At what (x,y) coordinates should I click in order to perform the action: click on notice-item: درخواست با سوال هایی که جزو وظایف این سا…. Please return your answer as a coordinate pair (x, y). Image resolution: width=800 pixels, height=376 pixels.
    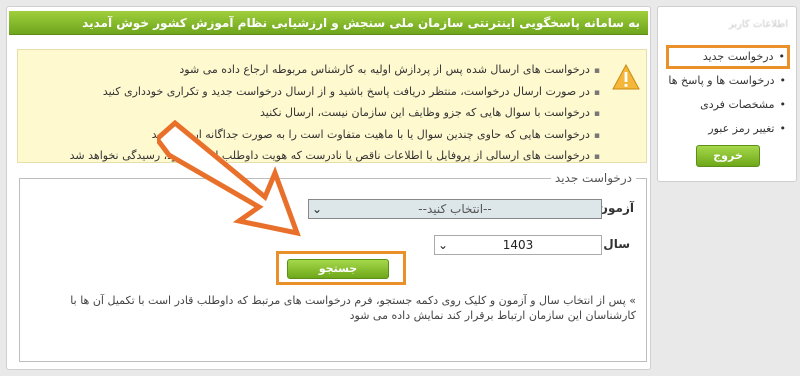
    Looking at the image, I should click on (320, 114).